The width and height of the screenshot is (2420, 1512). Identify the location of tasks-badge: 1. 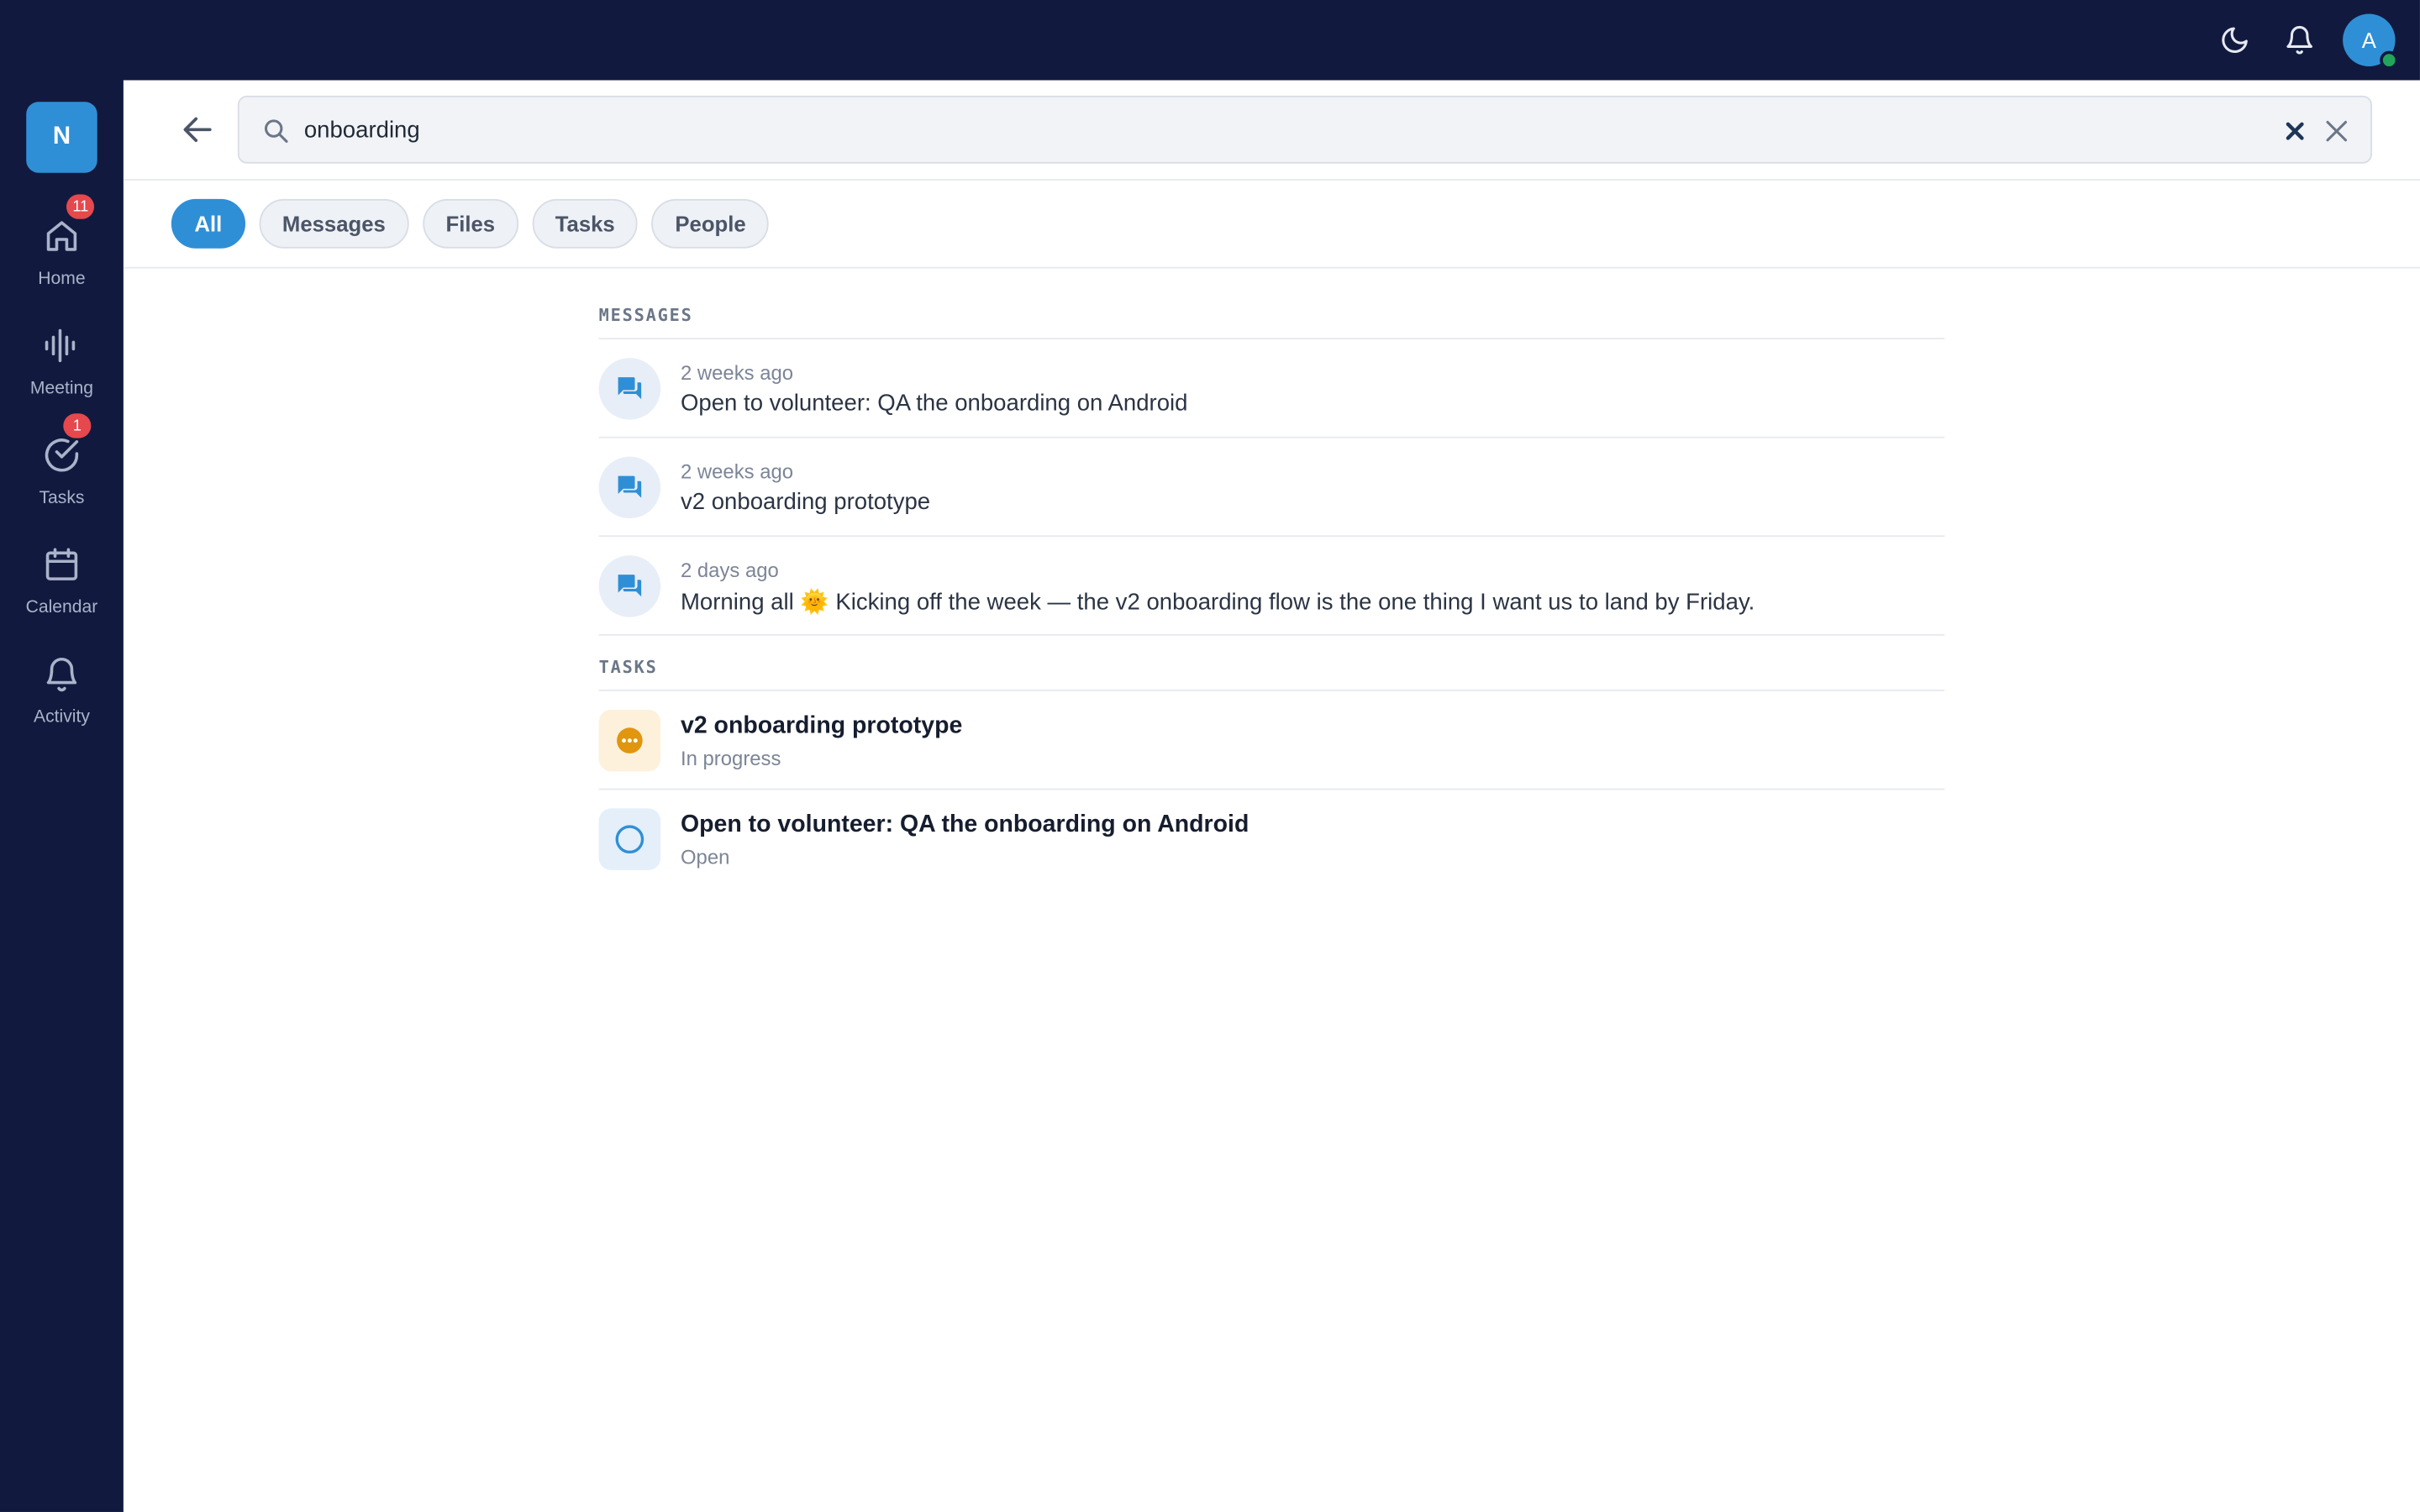
(77, 425).